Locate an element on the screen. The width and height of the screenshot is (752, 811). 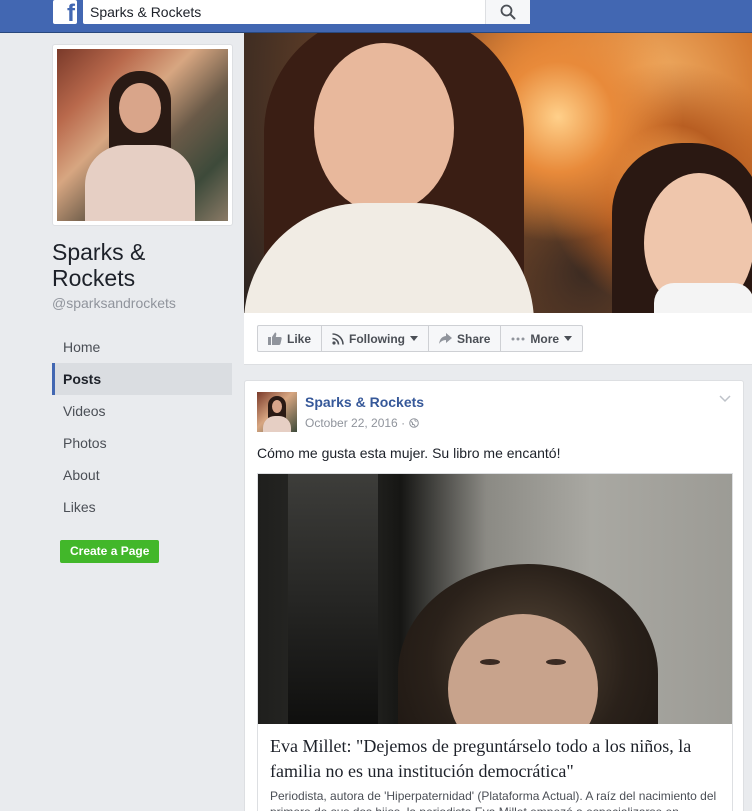
post-meta: October 22, 2016 · is located at coordinates (362, 423).